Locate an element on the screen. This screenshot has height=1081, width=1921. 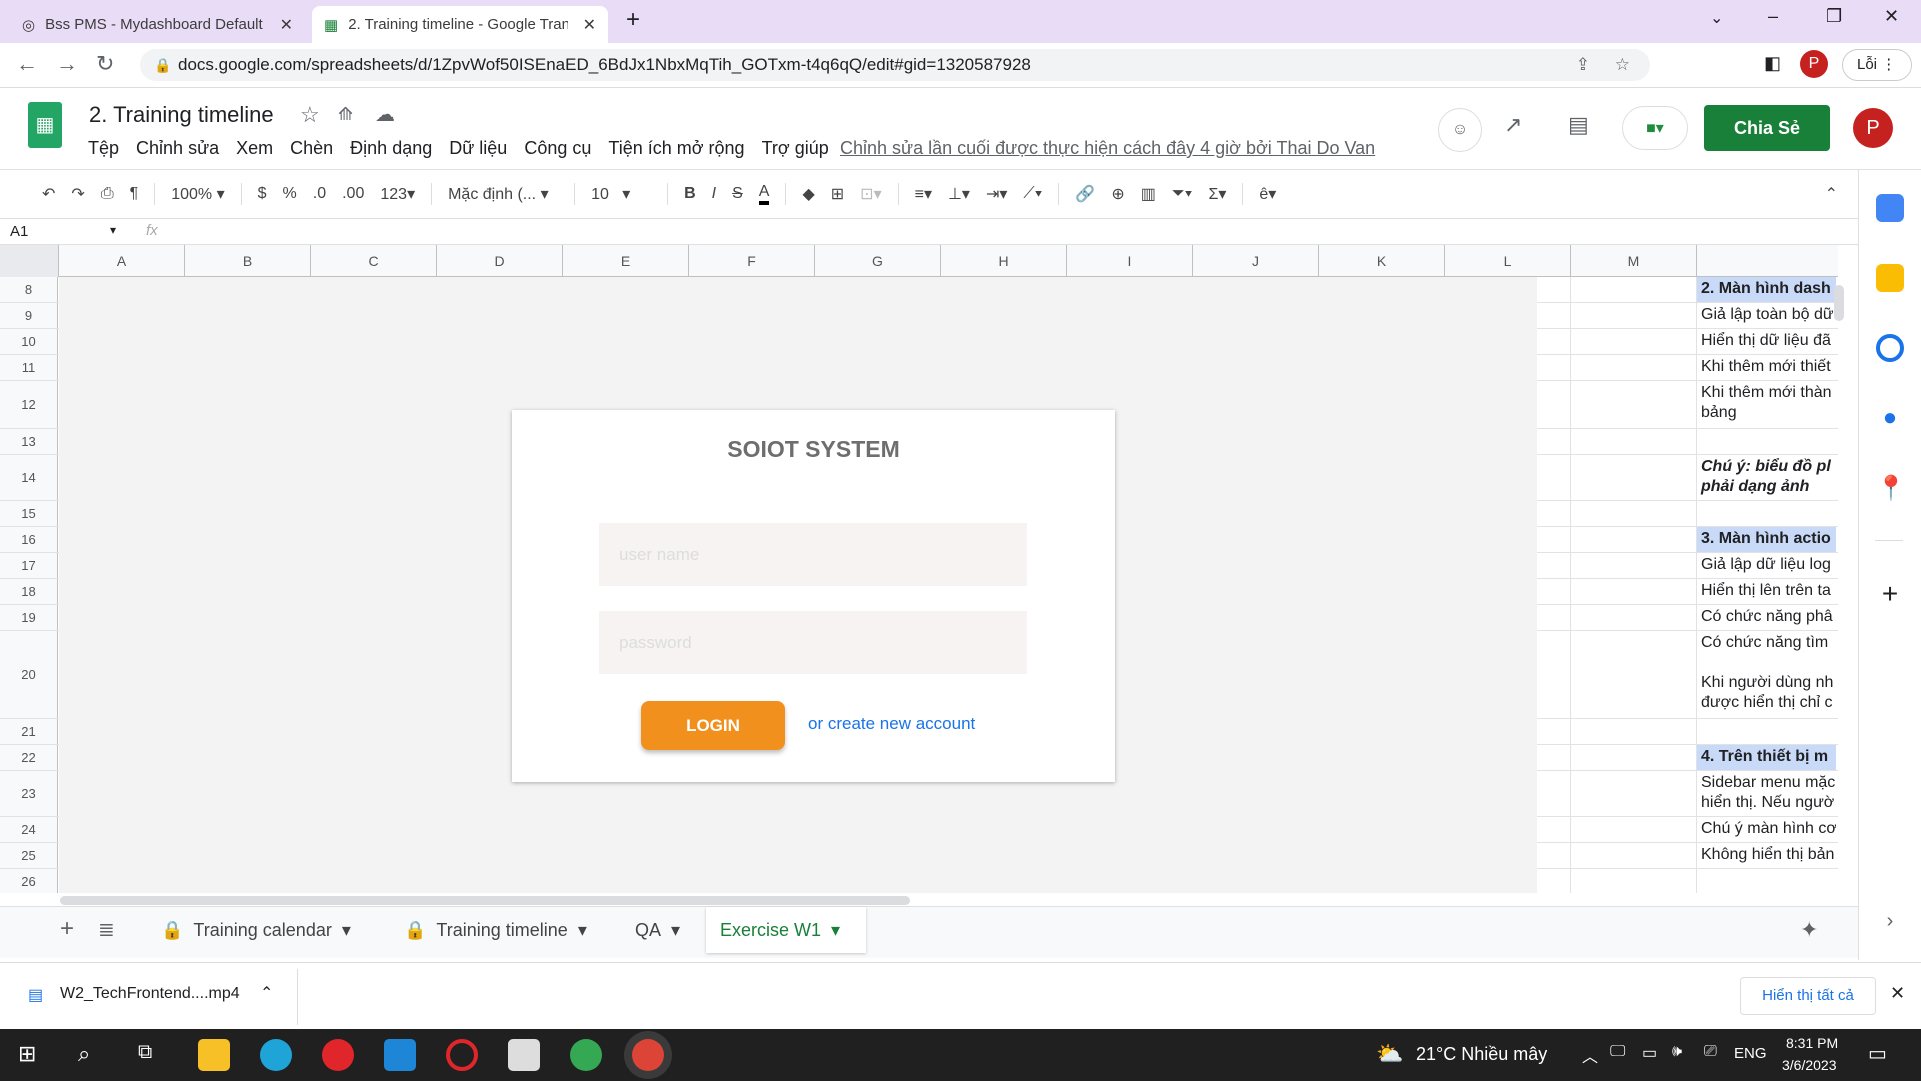
maps-icon: 📍 is located at coordinates (1891, 488).